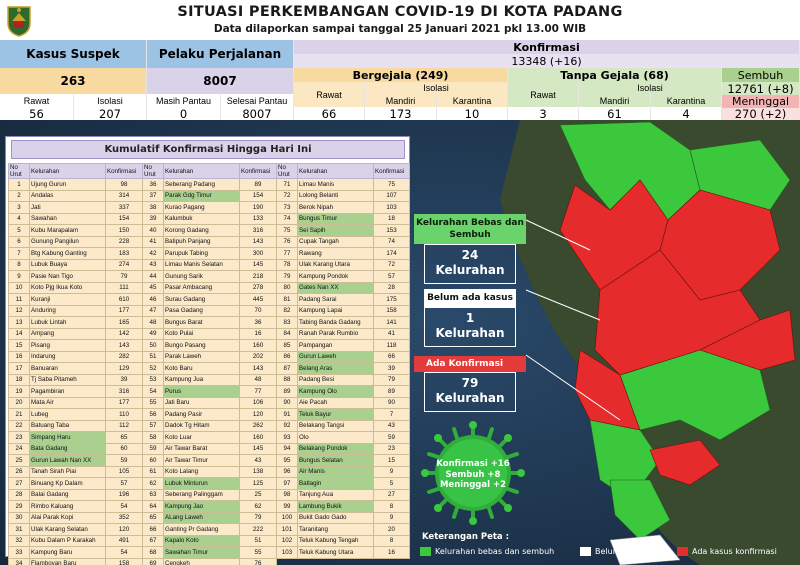 This screenshot has width=800, height=565. What do you see at coordinates (335, 552) in the screenshot?
I see `kelurahan-name: Teluk Kabung Utara` at bounding box center [335, 552].